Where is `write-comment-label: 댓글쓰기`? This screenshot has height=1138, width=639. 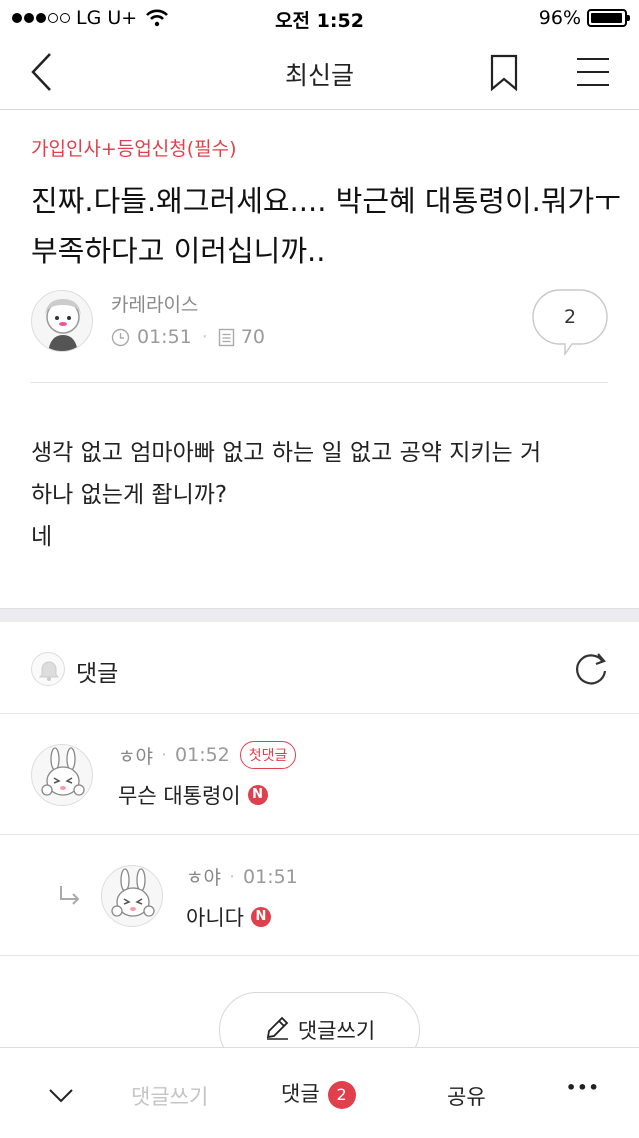
write-comment-label: 댓글쓰기 is located at coordinates (336, 1031).